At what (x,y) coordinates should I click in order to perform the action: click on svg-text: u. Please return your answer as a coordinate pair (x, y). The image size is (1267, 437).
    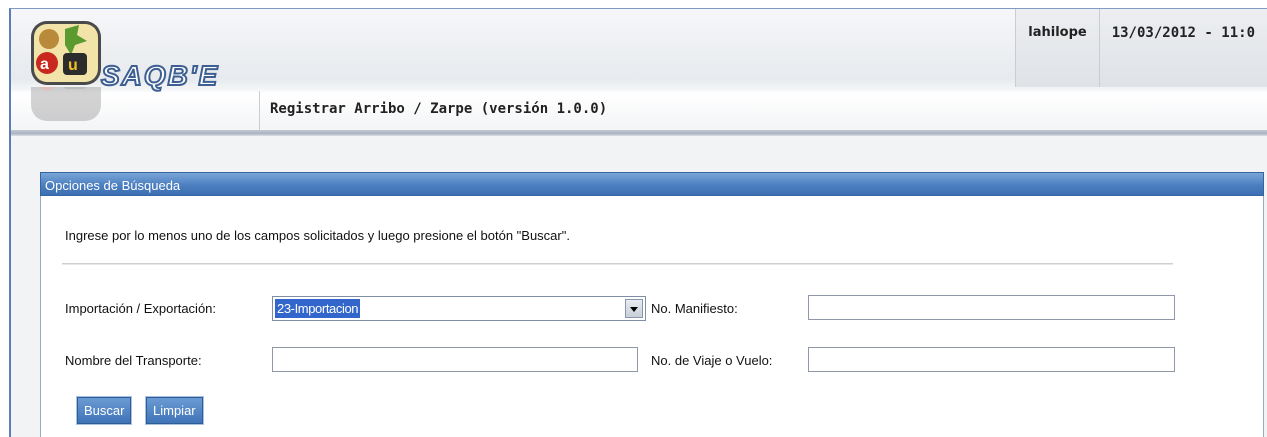
    Looking at the image, I should click on (73, 65).